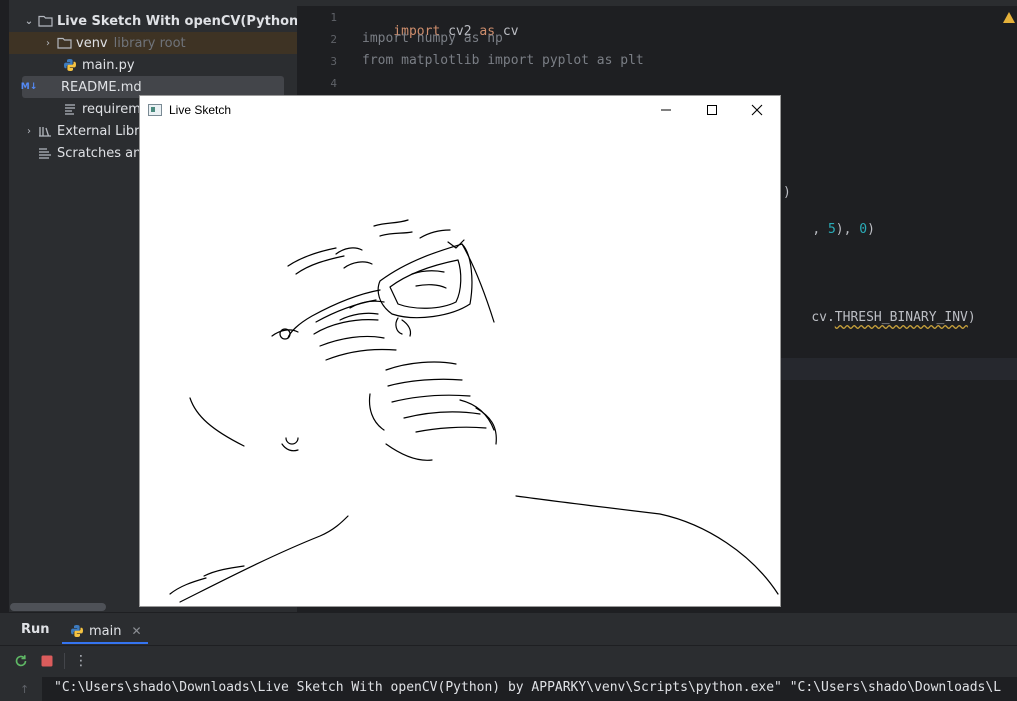 Image resolution: width=1017 pixels, height=701 pixels. What do you see at coordinates (333, 39) in the screenshot?
I see `line-number: 2` at bounding box center [333, 39].